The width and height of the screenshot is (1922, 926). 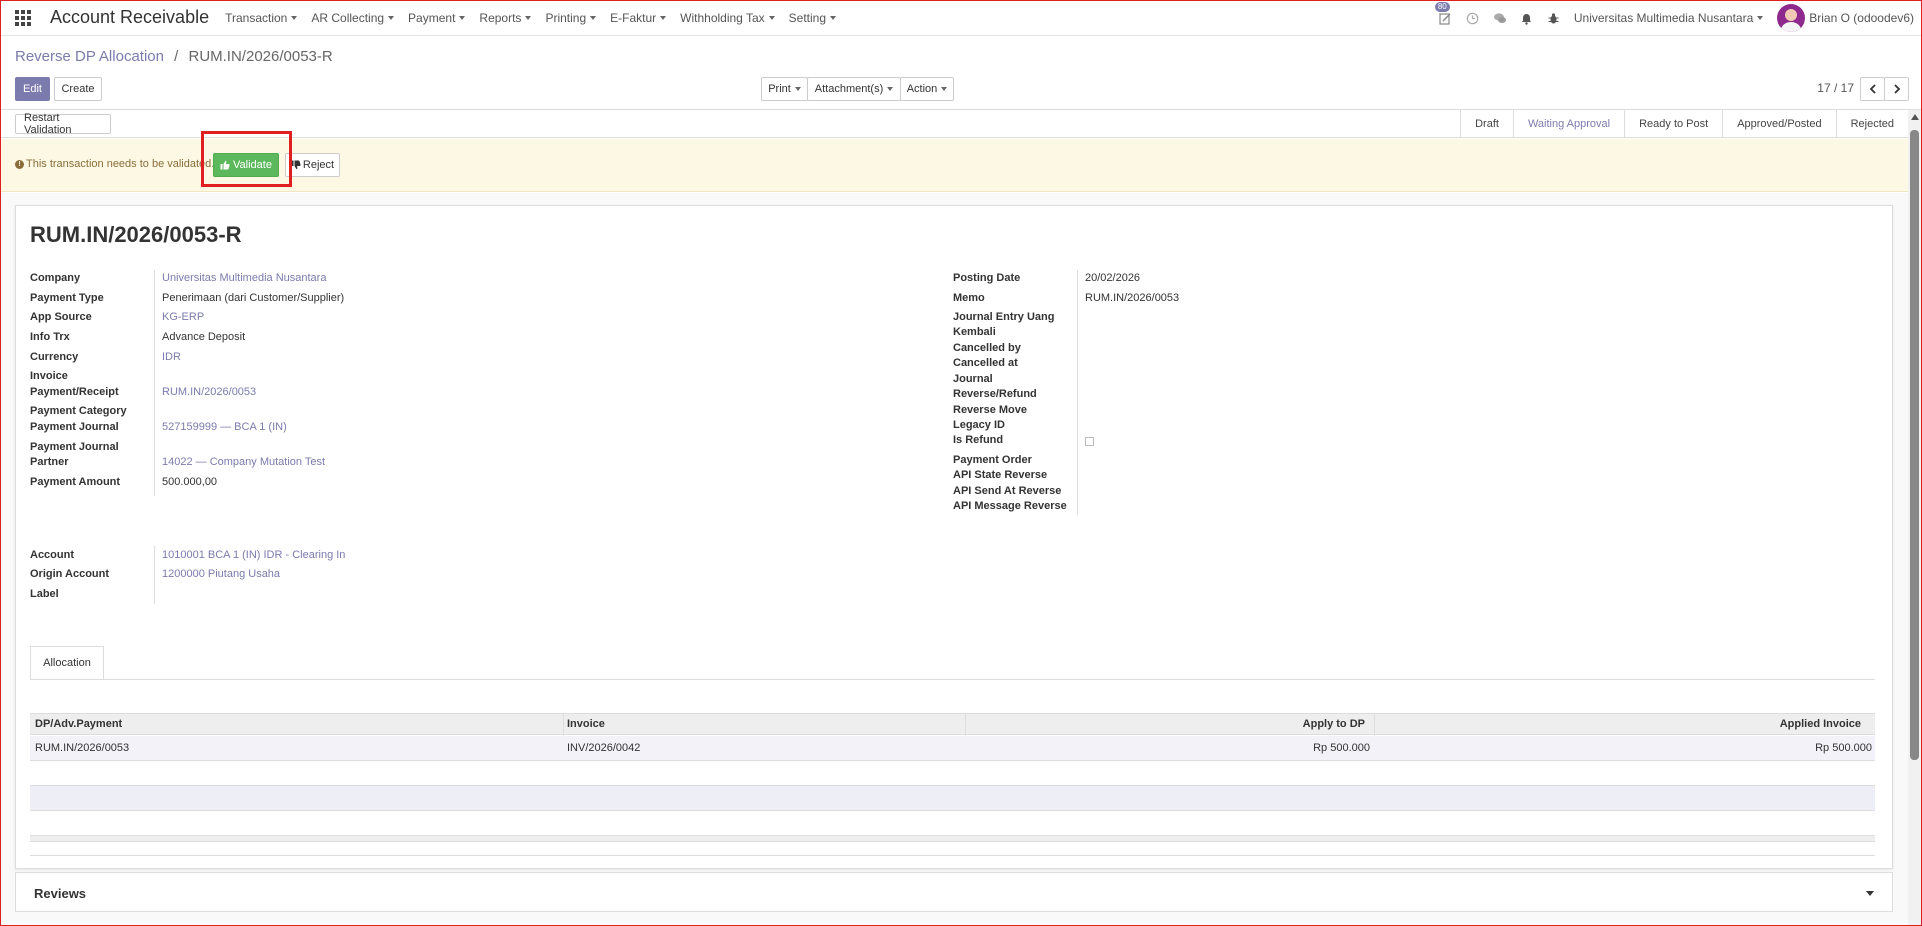 I want to click on create-button: Create, so click(x=78, y=89).